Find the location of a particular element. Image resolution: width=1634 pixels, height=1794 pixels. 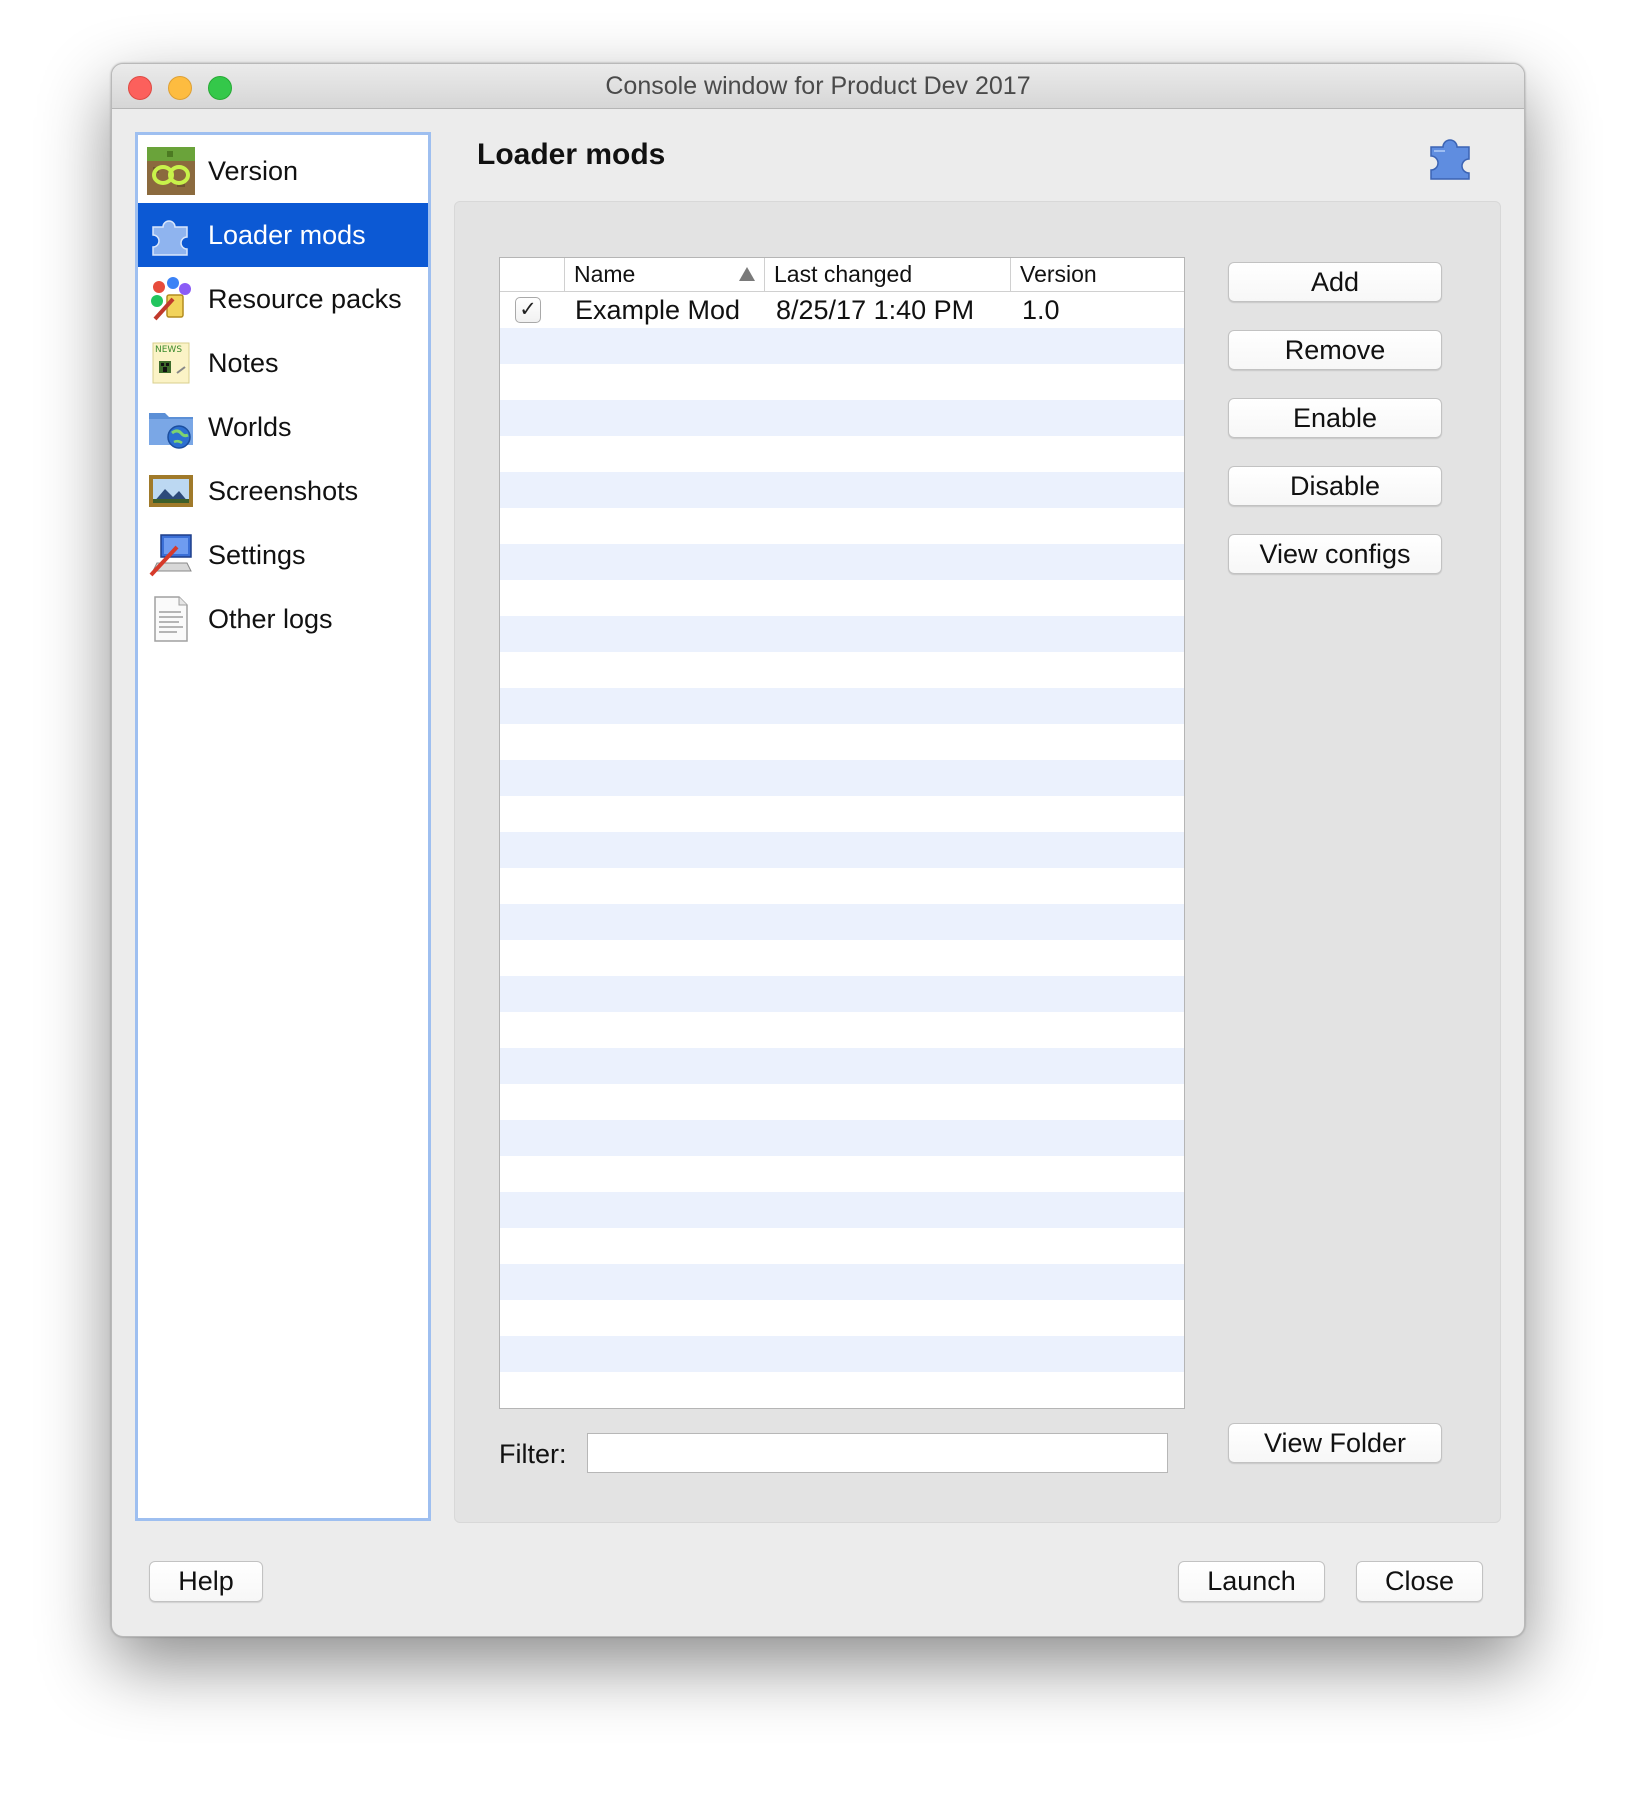

news-icon: NEWS is located at coordinates (171, 363).